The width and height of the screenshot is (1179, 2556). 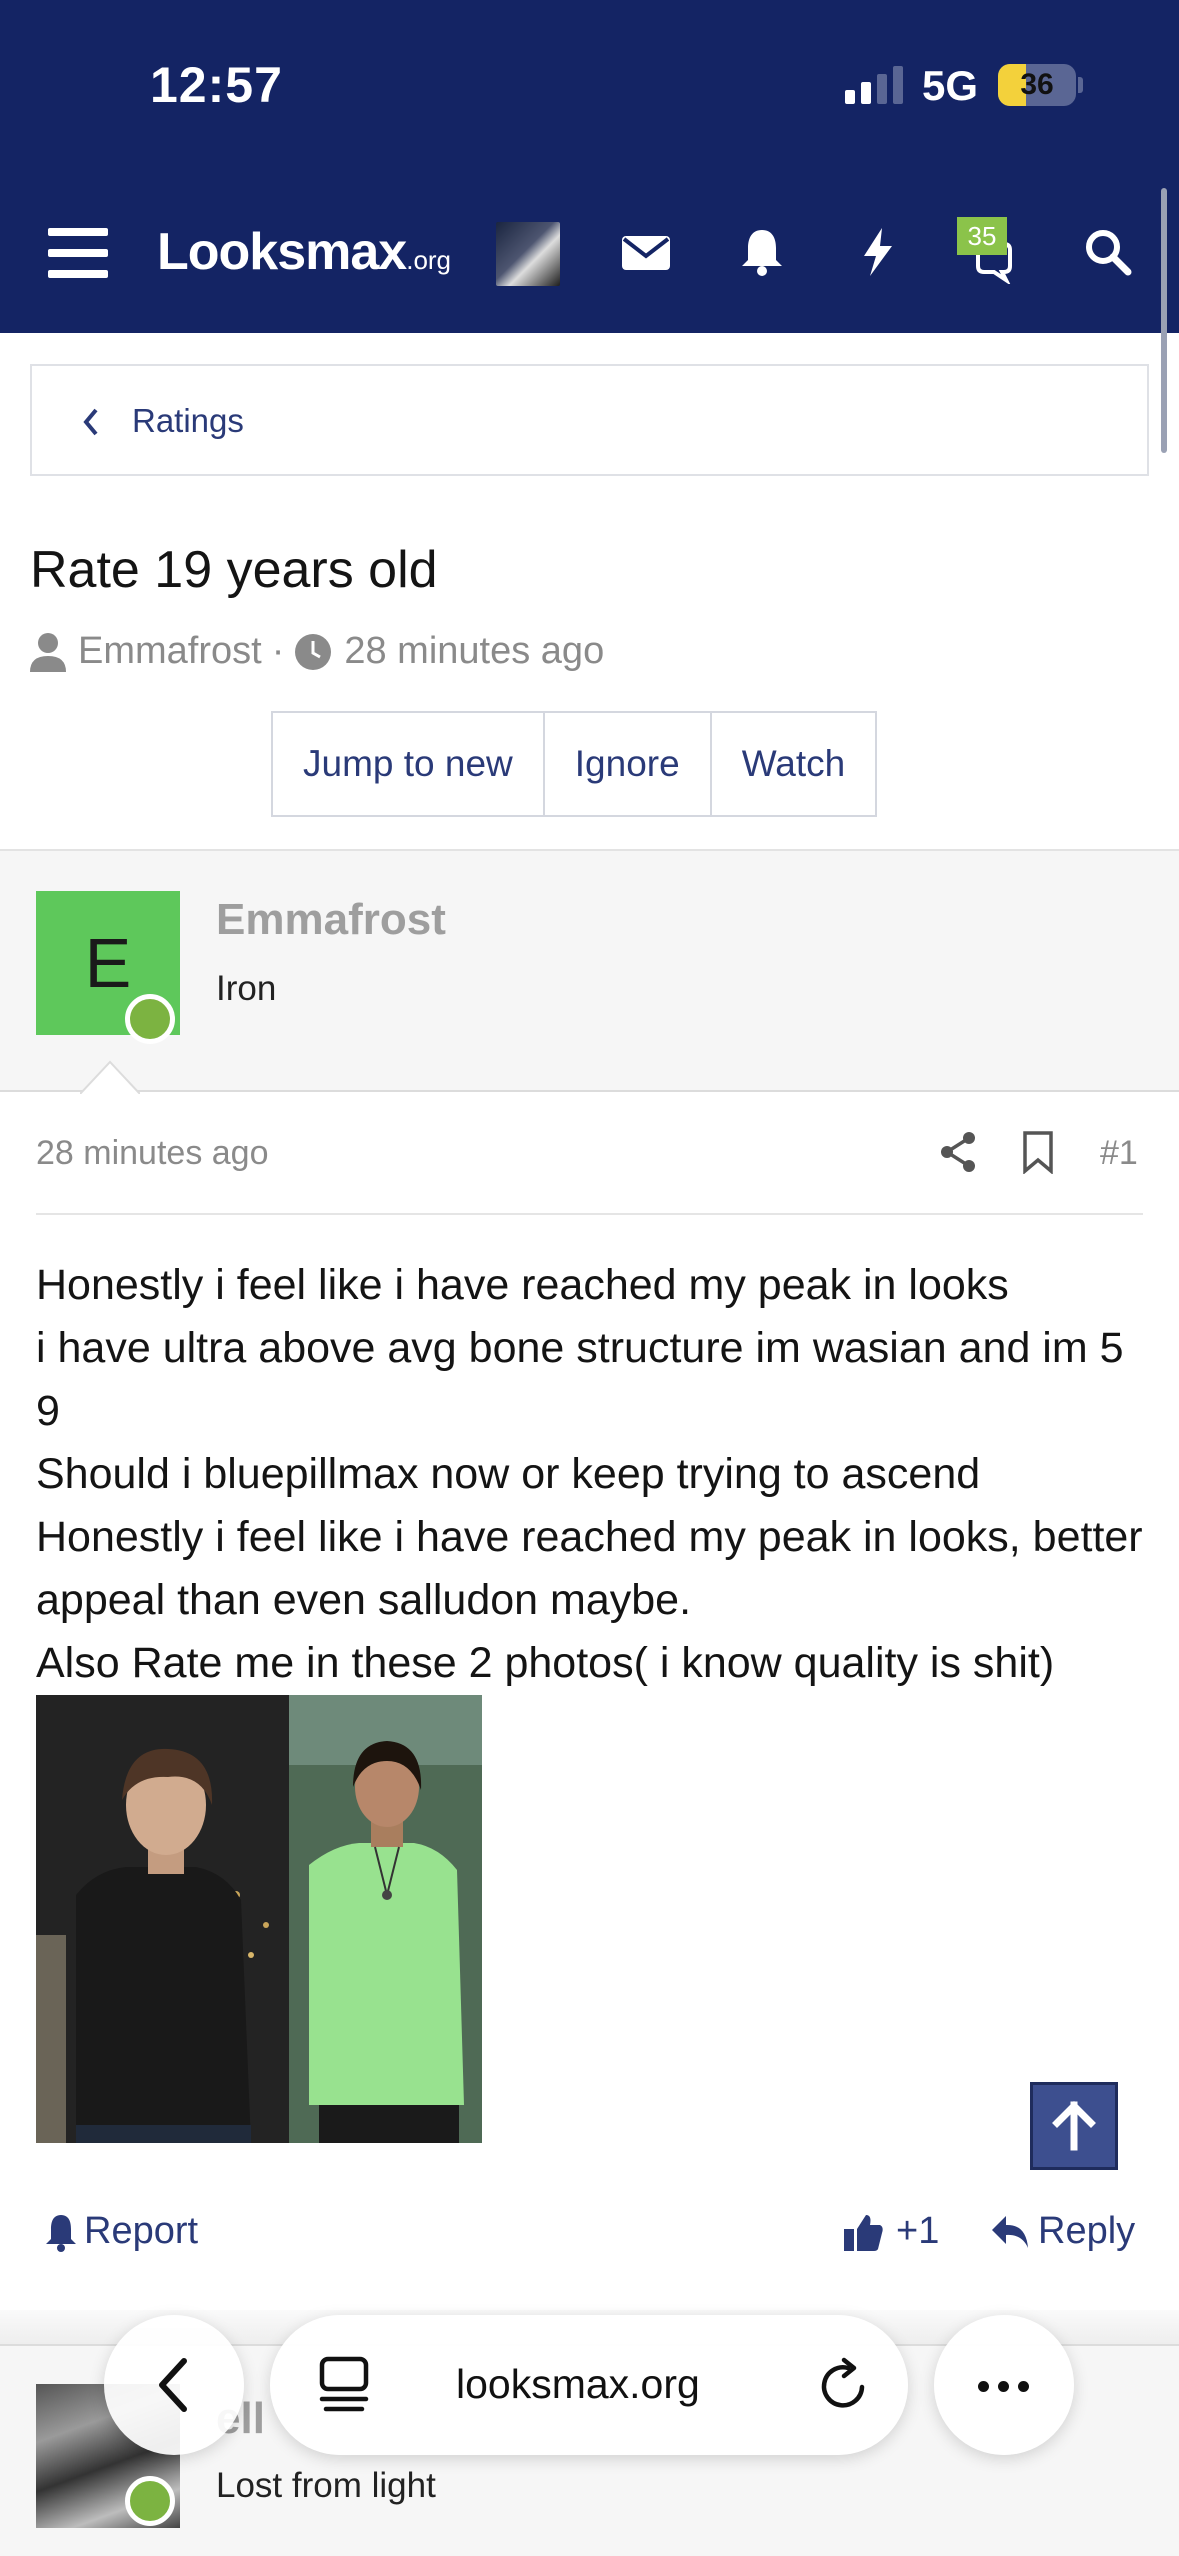 I want to click on user-icon, so click(x=48, y=652).